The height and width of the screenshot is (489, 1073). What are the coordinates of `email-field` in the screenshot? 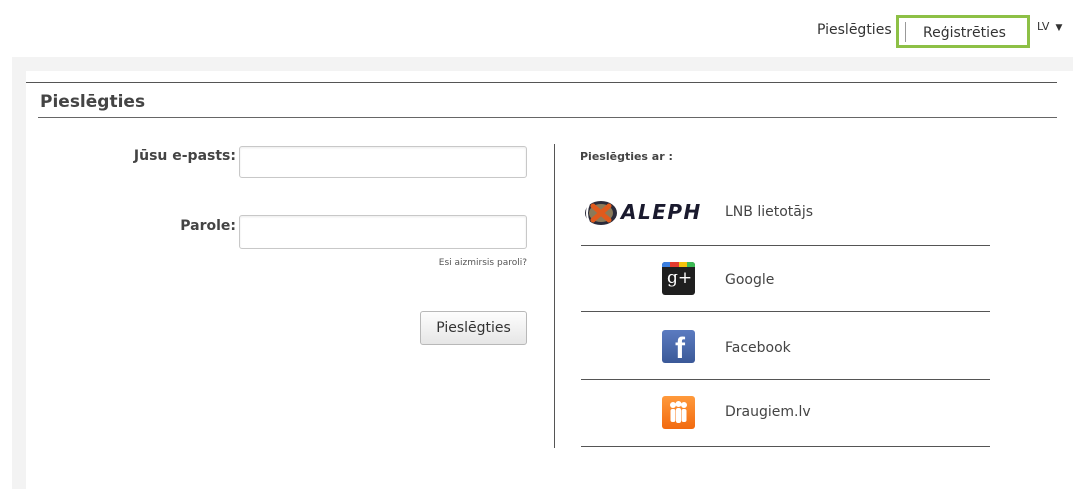 It's located at (383, 162).